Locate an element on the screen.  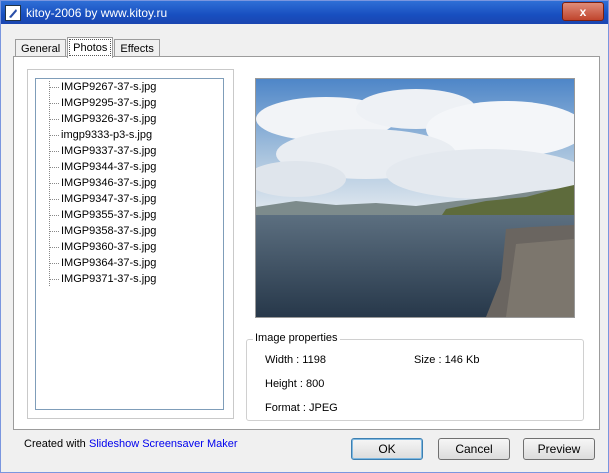
list-item: IMGP9267-37-s.jpg is located at coordinates (129, 87).